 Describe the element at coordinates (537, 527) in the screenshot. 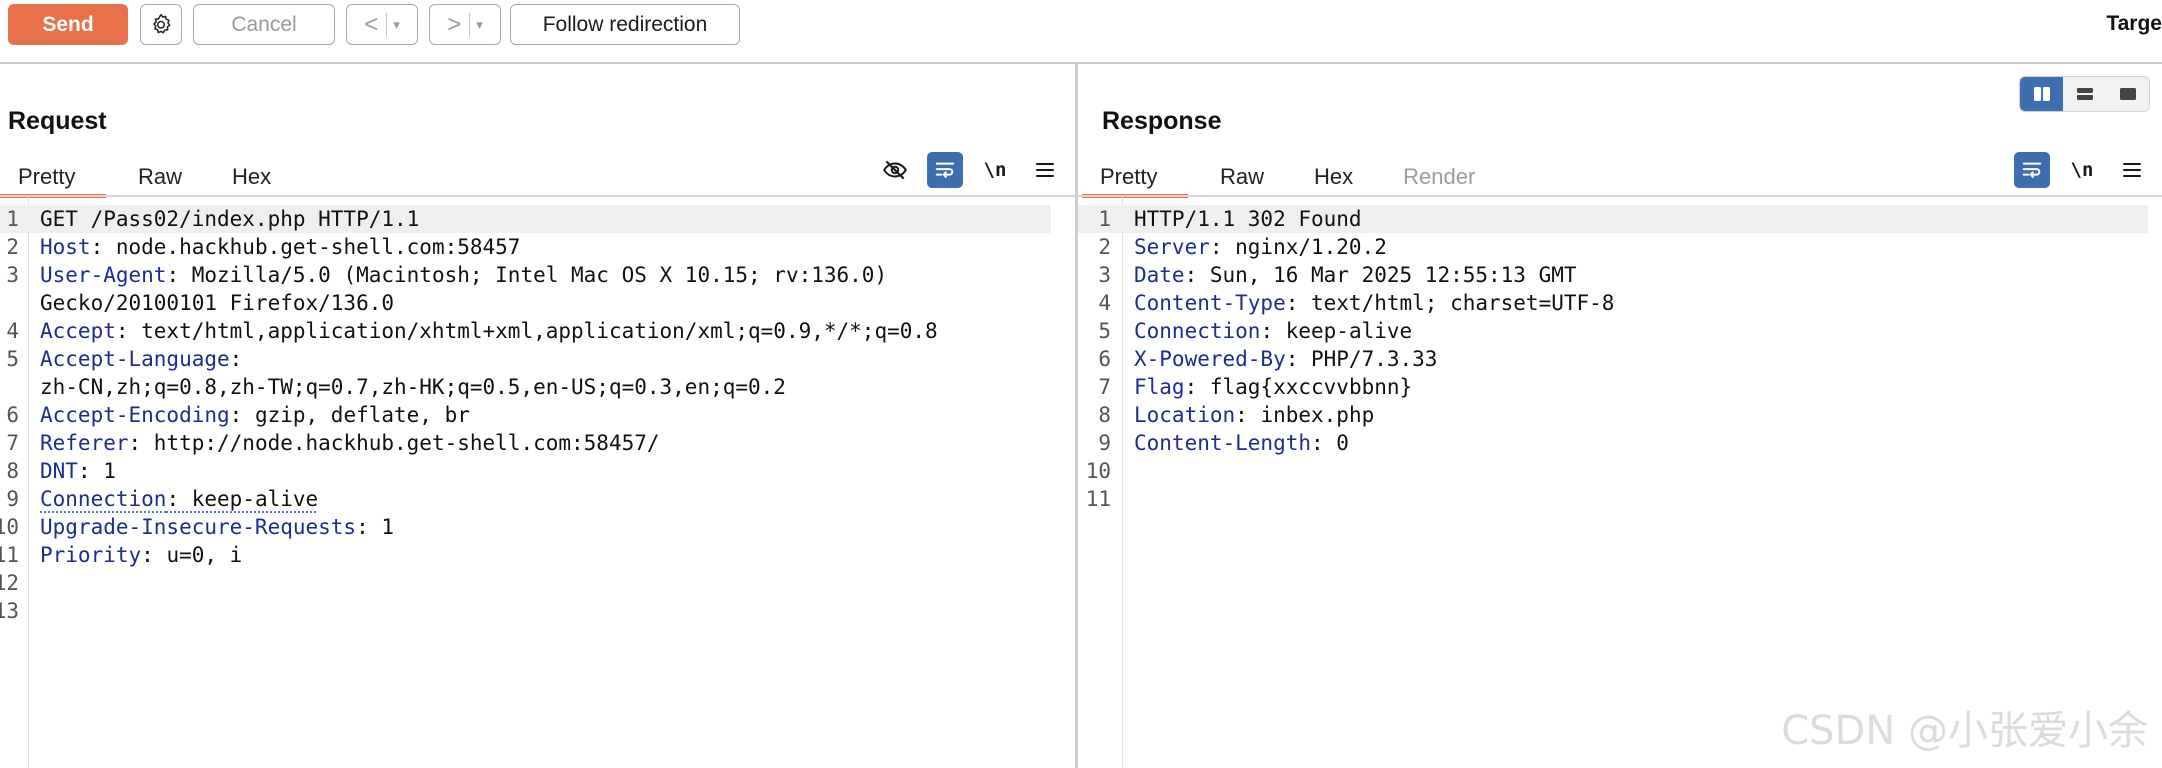

I see `code-line: 10 Upgrade-Insecure-Requests: 1` at that location.